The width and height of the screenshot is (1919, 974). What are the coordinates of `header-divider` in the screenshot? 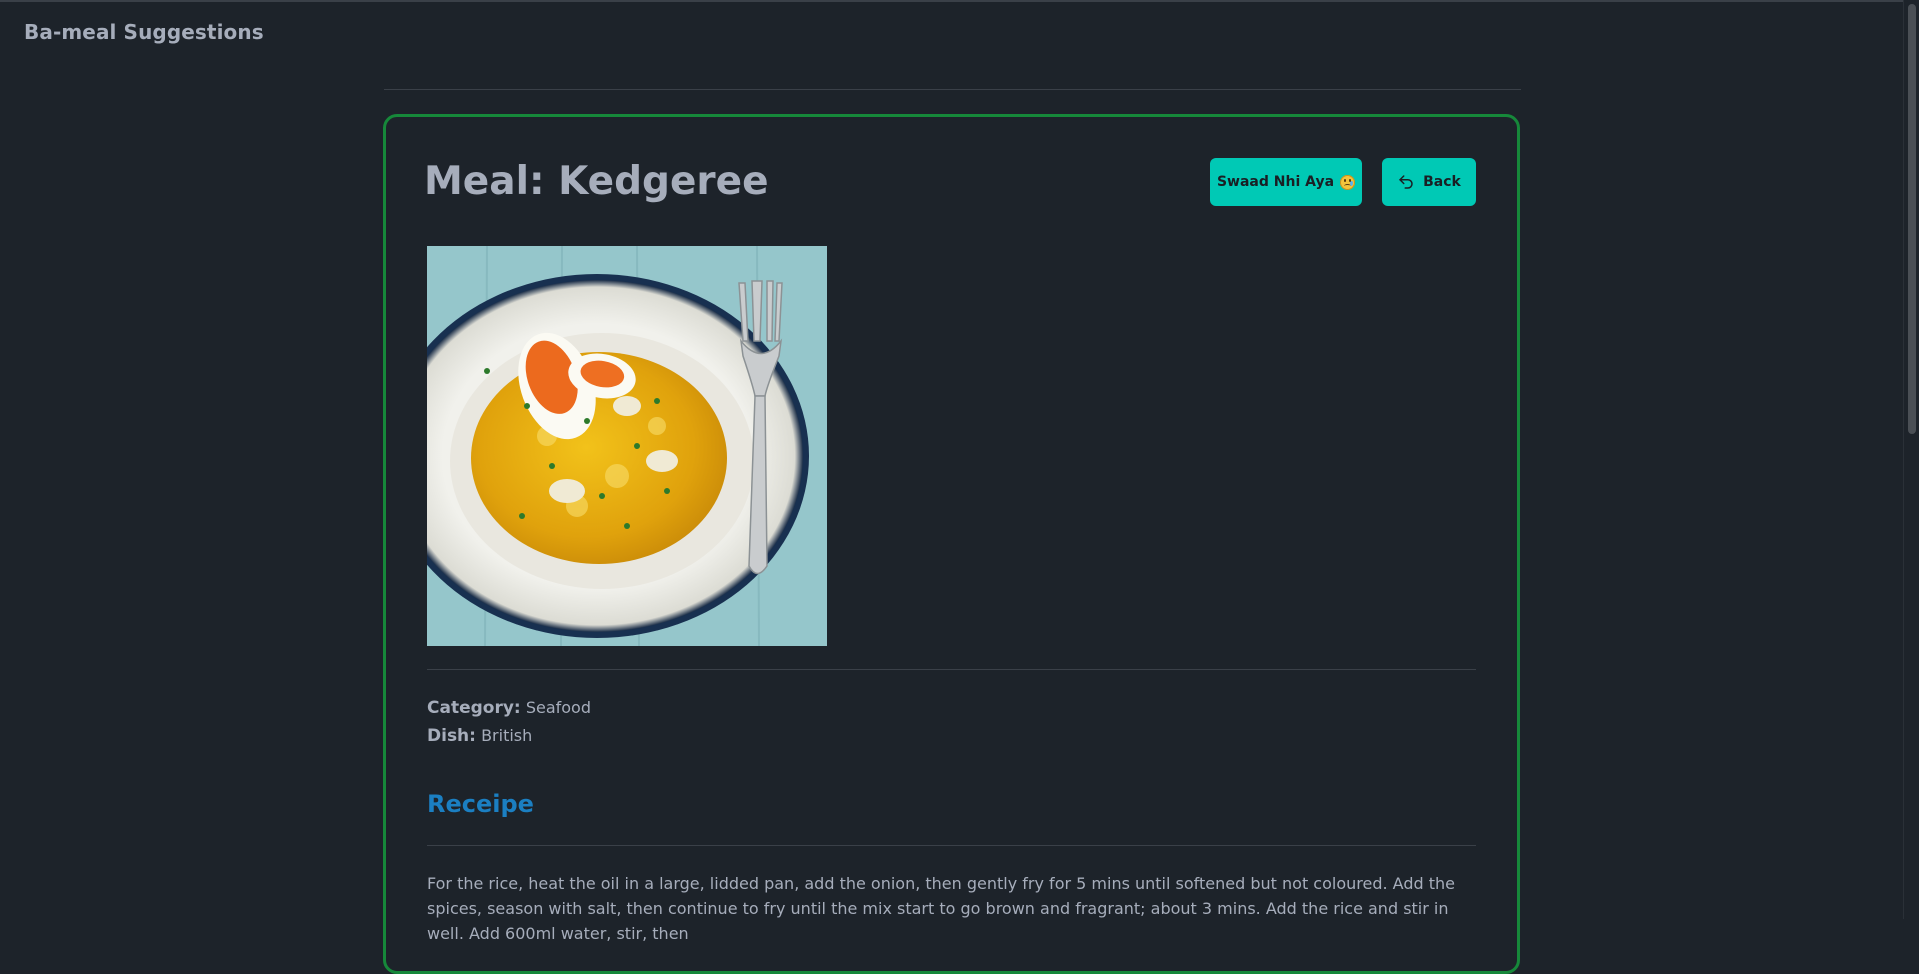 It's located at (952, 89).